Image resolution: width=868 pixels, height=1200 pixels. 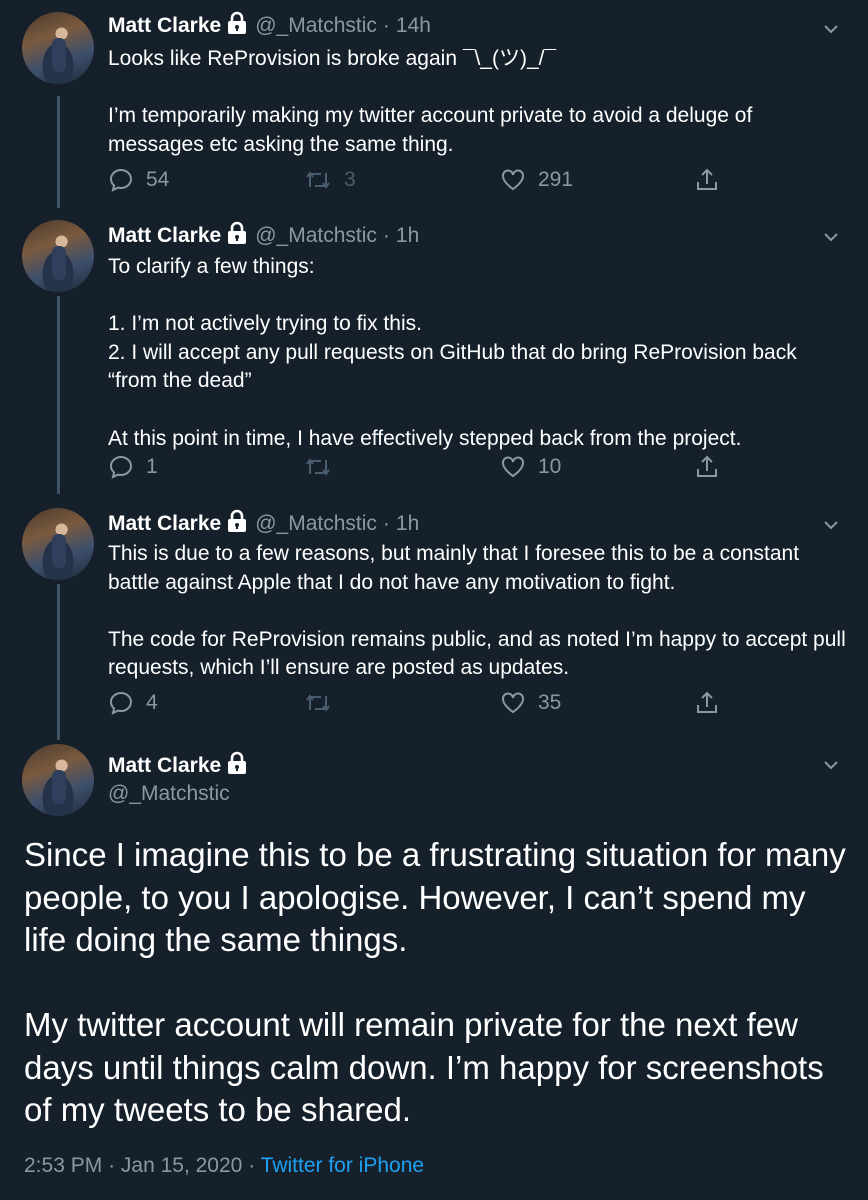 What do you see at coordinates (152, 702) in the screenshot?
I see `reply-count: 4` at bounding box center [152, 702].